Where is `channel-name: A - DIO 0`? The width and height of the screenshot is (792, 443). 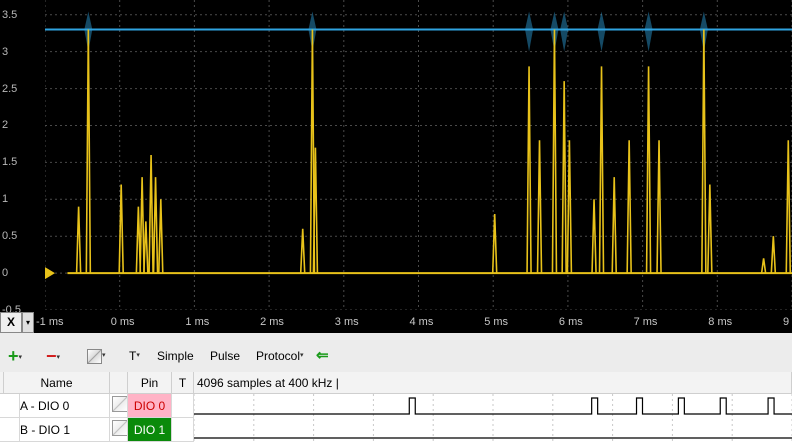 channel-name: A - DIO 0 is located at coordinates (65, 406).